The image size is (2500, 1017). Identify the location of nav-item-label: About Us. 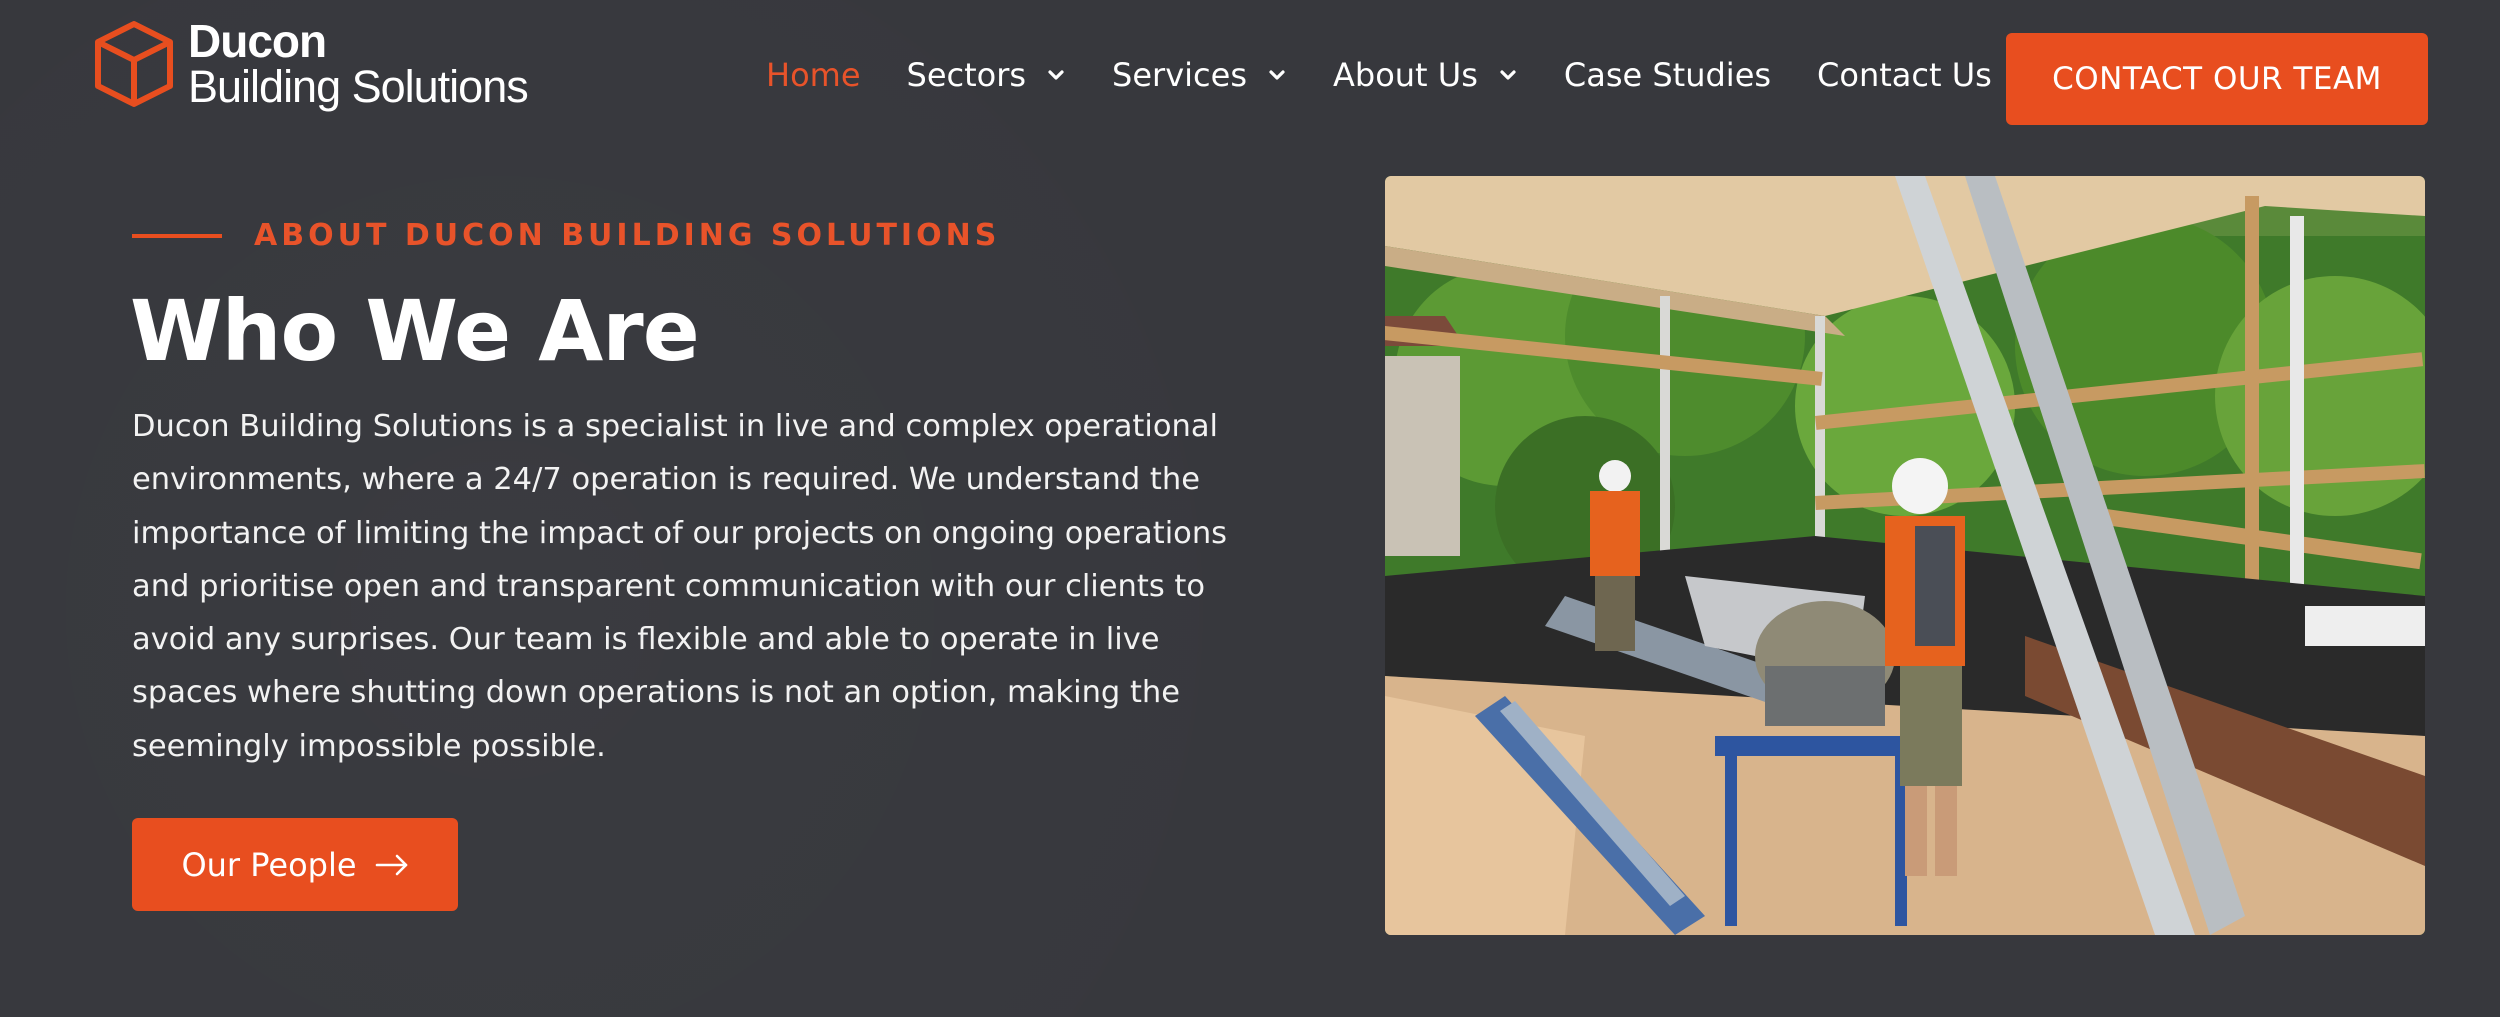
(1405, 75).